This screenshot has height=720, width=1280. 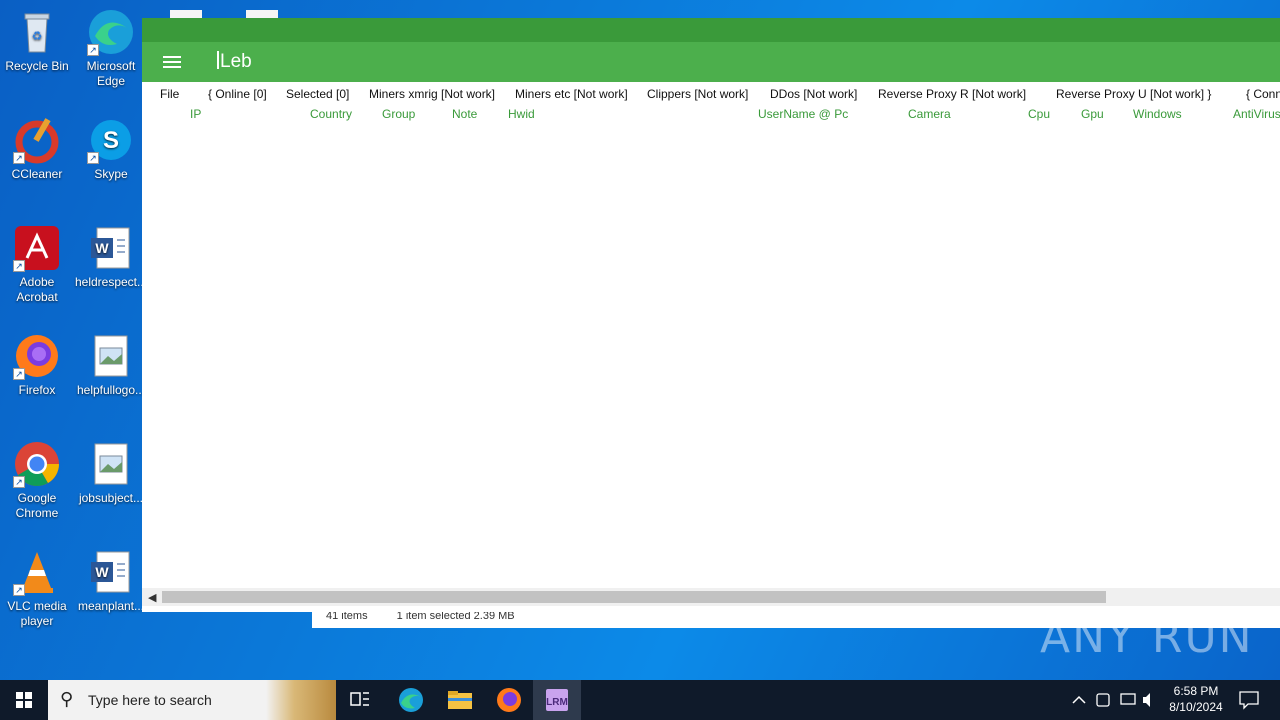 I want to click on column-username-pc: UserName @ Pc, so click(x=803, y=114).